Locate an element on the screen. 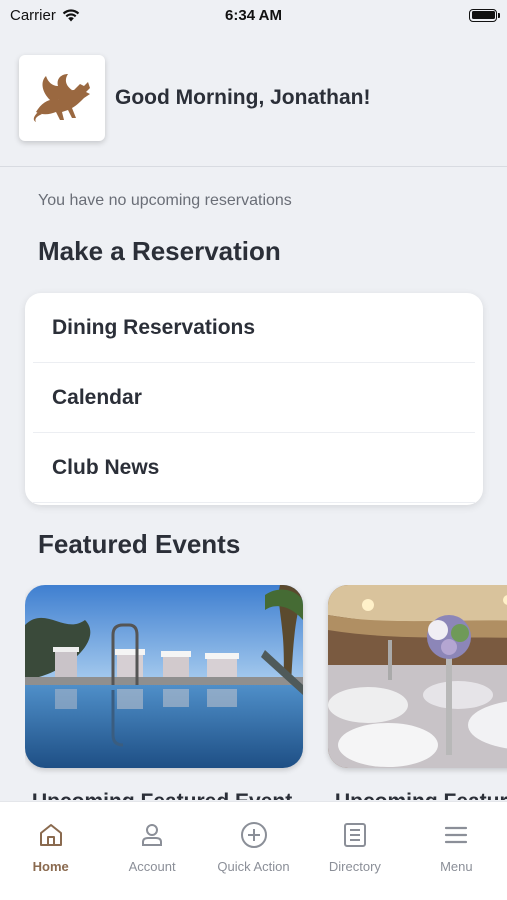 The image size is (507, 900). menu-item-dining-reservations: Dining Reservations is located at coordinates (254, 328).